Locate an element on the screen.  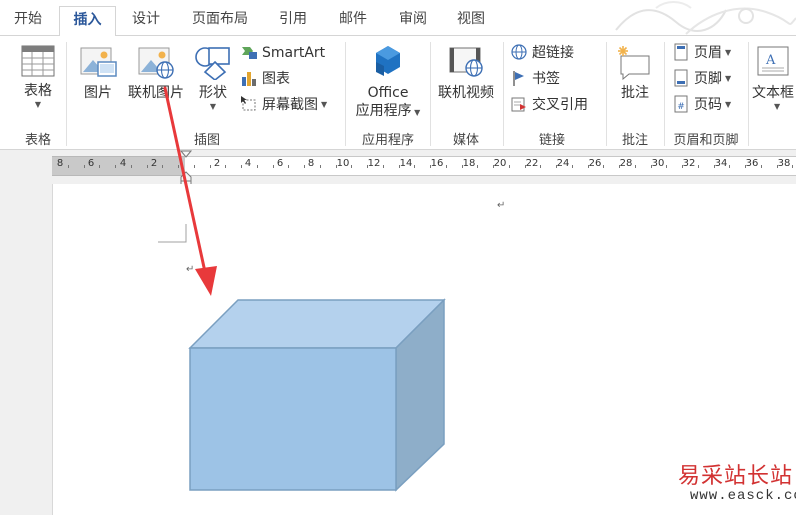
office-apps-label-text: 应用程序 is located at coordinates (383, 111).